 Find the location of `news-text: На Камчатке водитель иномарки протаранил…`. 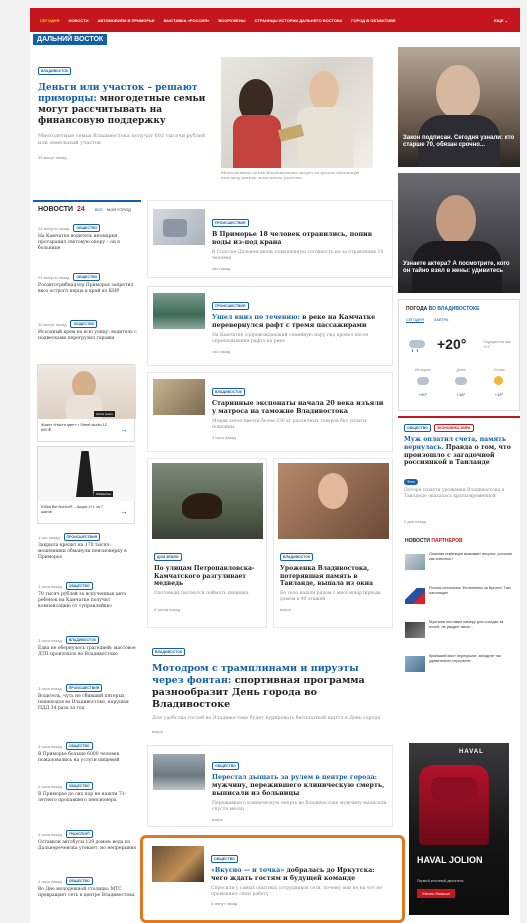

news-text: На Камчатке водитель иномарки протаранил… is located at coordinates (79, 242).